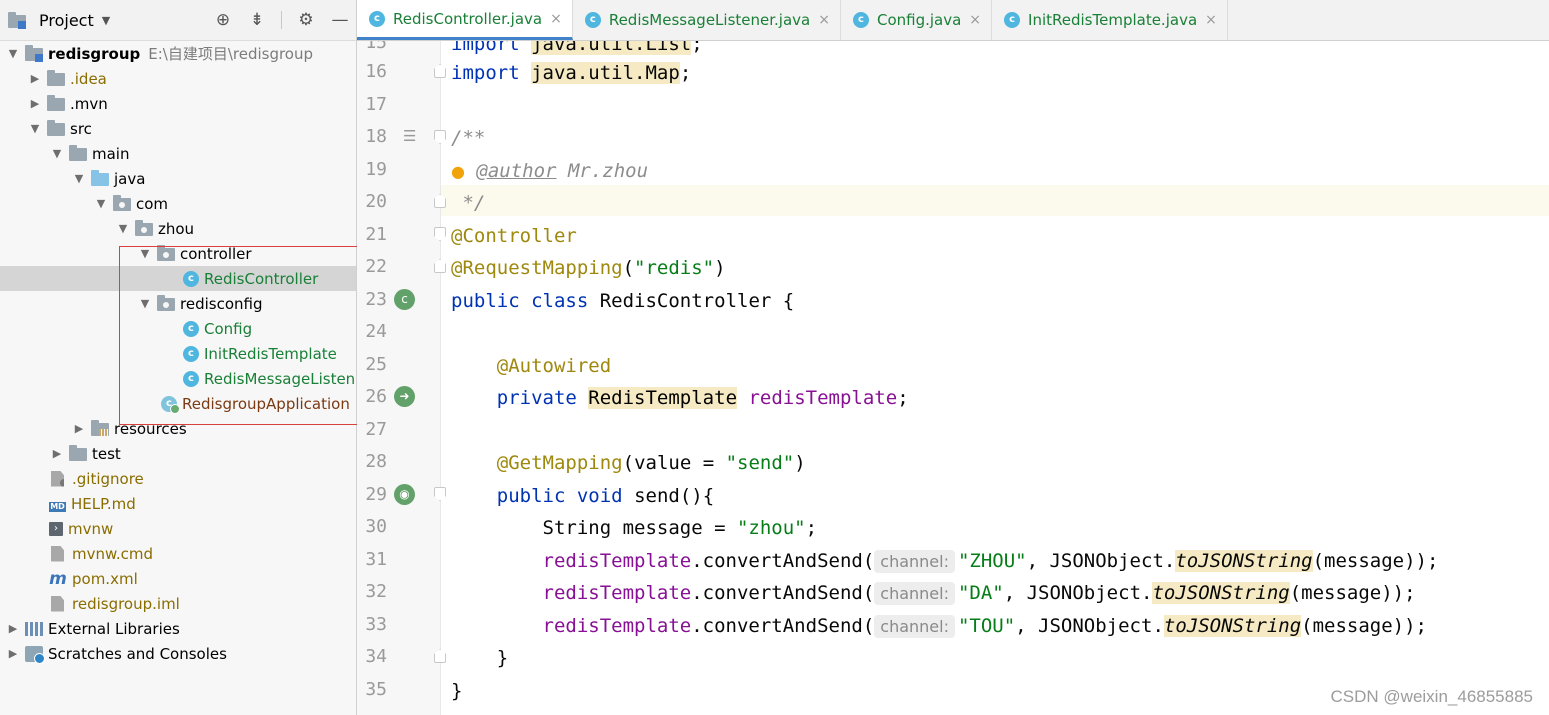 Image resolution: width=1549 pixels, height=715 pixels. What do you see at coordinates (178, 453) in the screenshot?
I see `tree-item-test: ▶ test` at bounding box center [178, 453].